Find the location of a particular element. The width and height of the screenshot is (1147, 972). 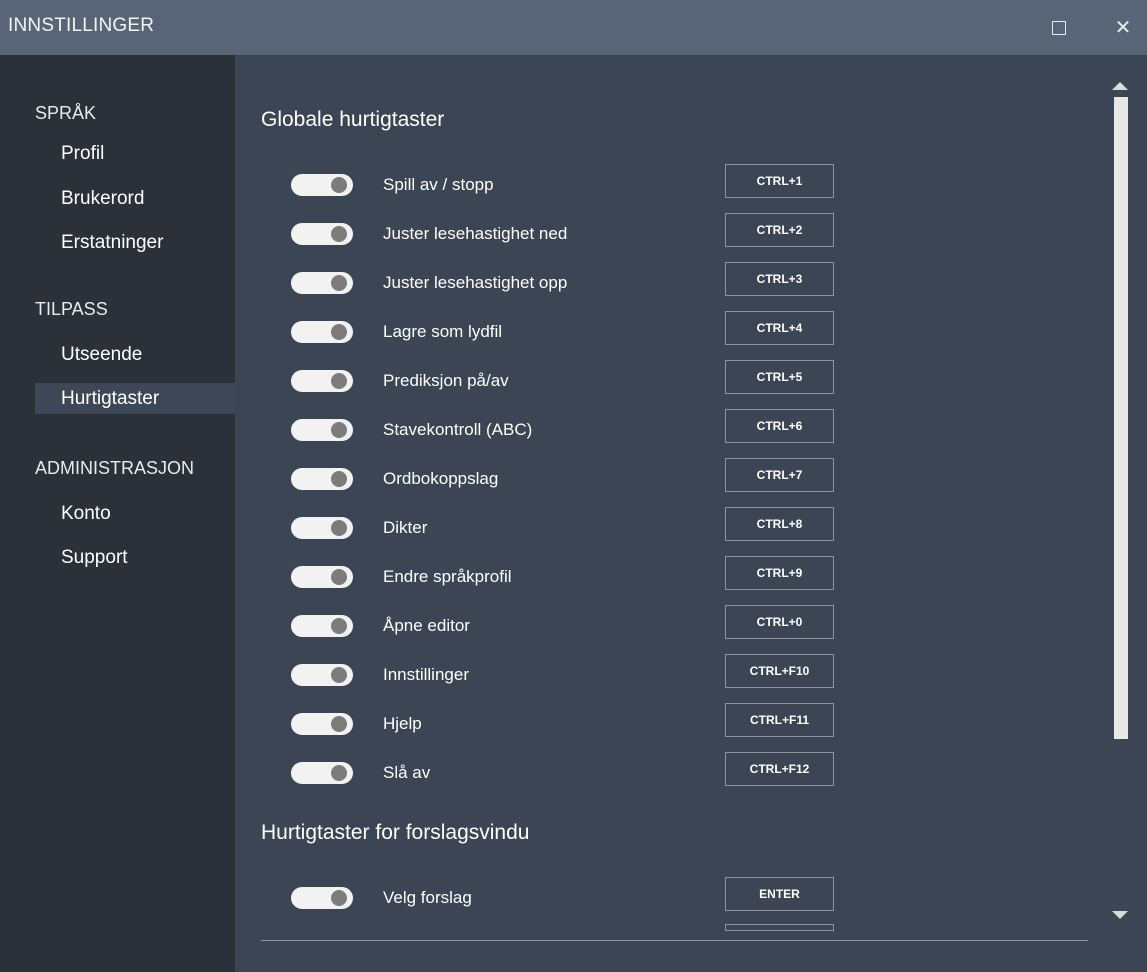

shortcut-key-button: CTRL+5 is located at coordinates (779, 377).